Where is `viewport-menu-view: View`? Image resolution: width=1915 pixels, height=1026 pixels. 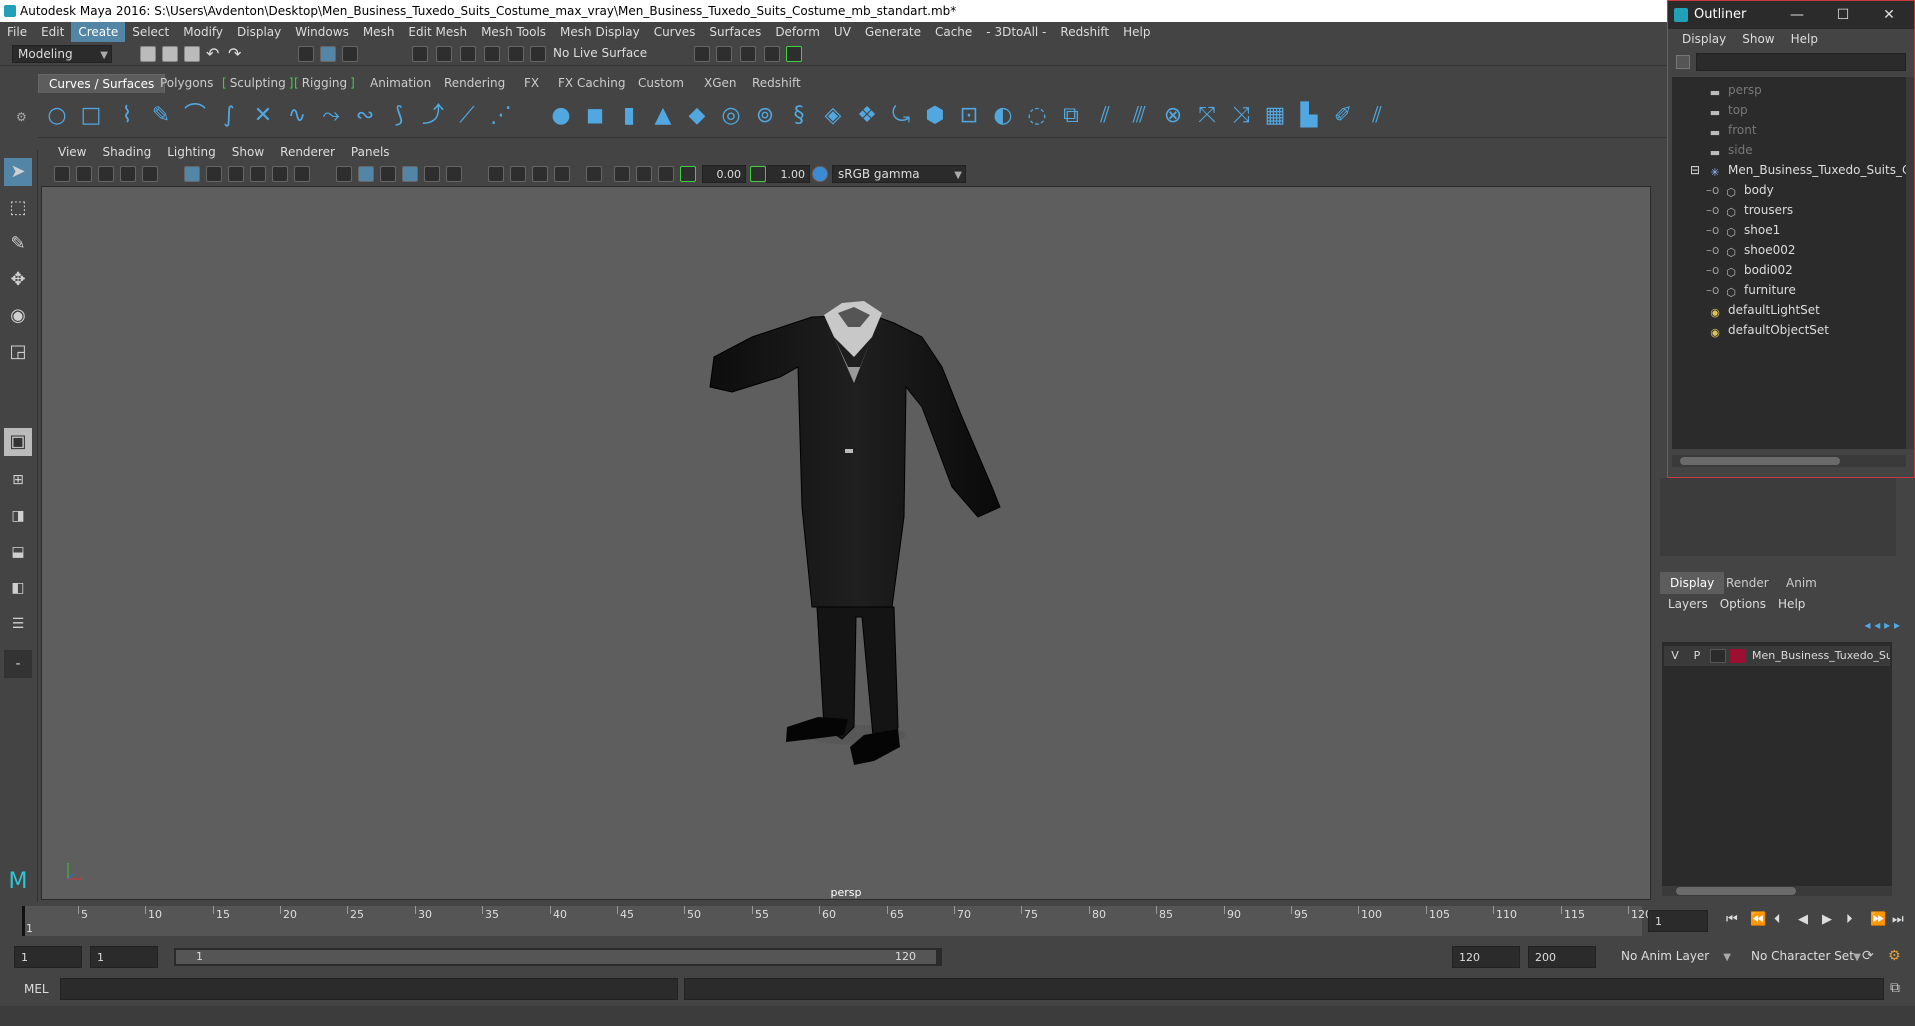 viewport-menu-view: View is located at coordinates (72, 152).